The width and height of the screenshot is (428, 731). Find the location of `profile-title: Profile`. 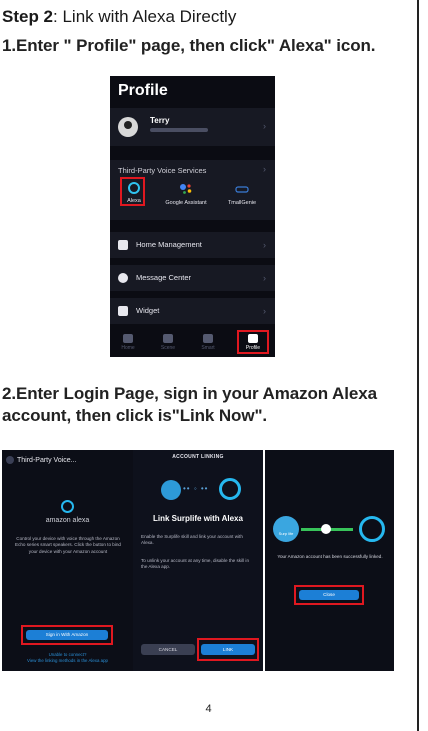

profile-title: Profile is located at coordinates (143, 90).